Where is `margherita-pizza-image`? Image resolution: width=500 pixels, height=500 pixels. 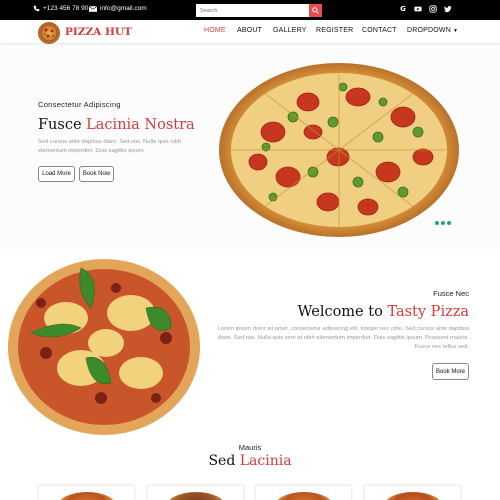
margherita-pizza-image is located at coordinates (104, 347).